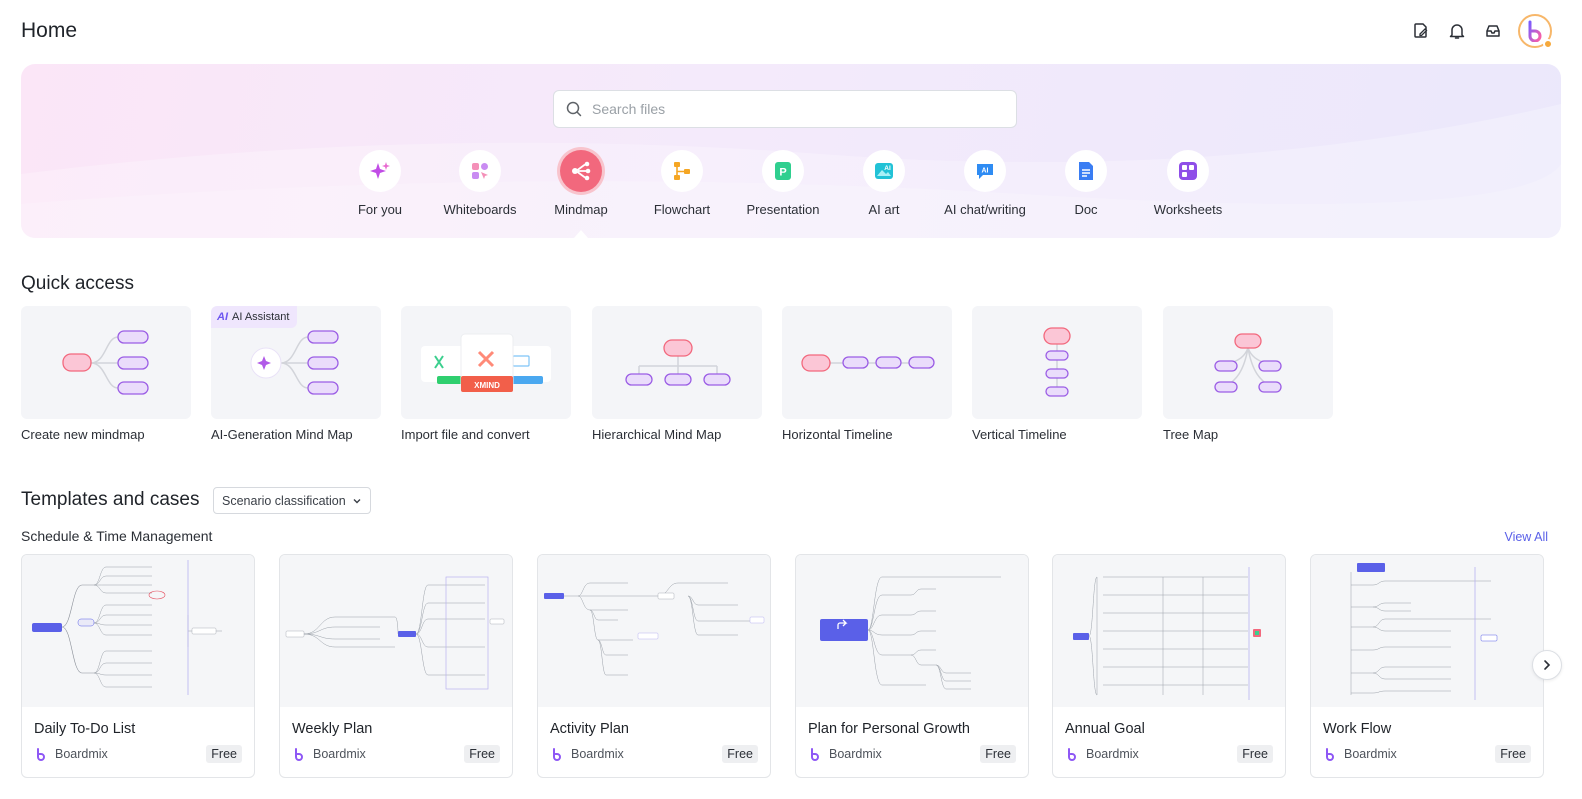 This screenshot has height=799, width=1582. I want to click on search-box, so click(785, 109).